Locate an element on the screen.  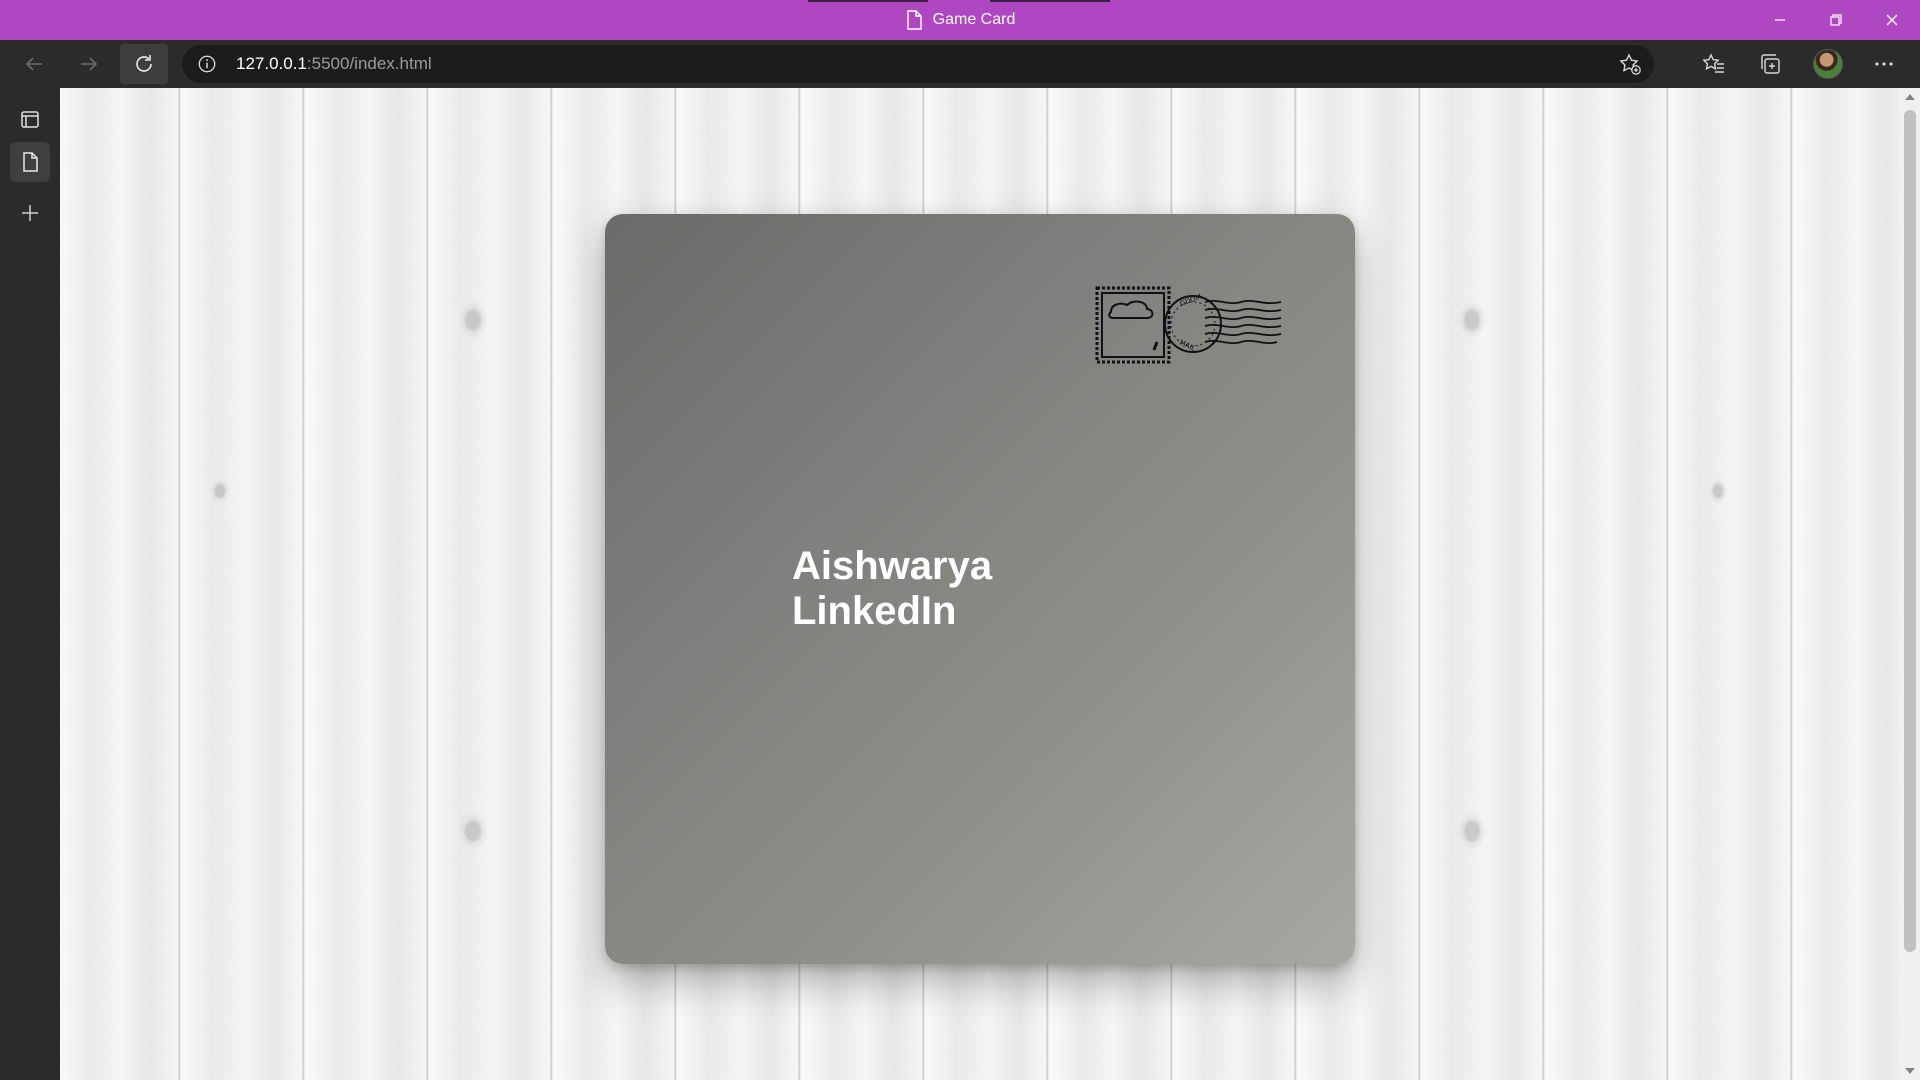
tab-actions-button is located at coordinates (30, 119).